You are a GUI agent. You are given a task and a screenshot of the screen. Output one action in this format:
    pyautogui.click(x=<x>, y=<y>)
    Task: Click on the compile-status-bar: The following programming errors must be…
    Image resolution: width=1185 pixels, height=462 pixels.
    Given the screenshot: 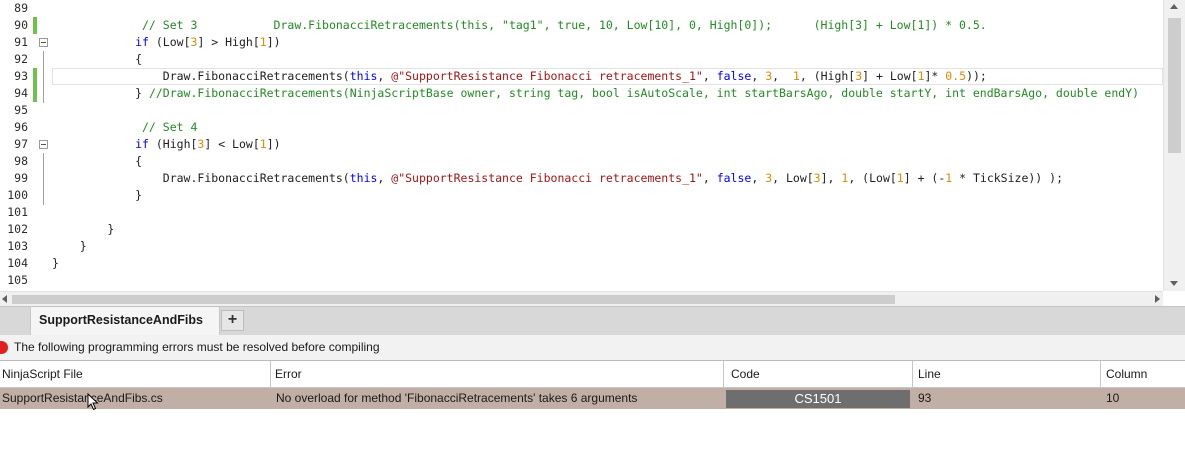 What is the action you would take?
    pyautogui.click(x=592, y=348)
    